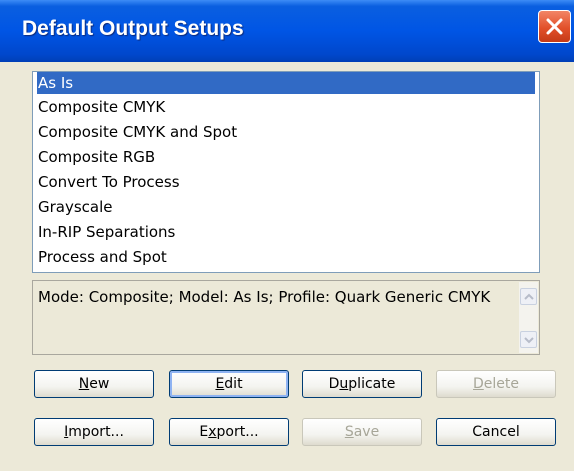 The image size is (574, 471). I want to click on cancel-button: Cancel, so click(496, 432).